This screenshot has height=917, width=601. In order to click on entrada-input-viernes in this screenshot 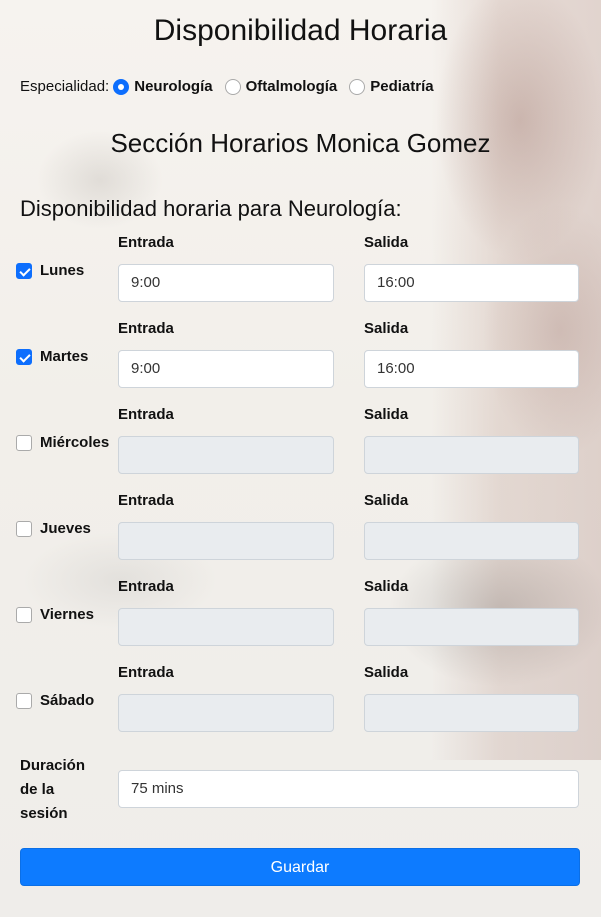, I will do `click(226, 627)`.